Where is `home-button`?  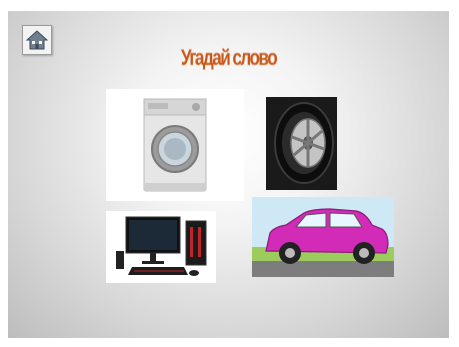 home-button is located at coordinates (37, 40).